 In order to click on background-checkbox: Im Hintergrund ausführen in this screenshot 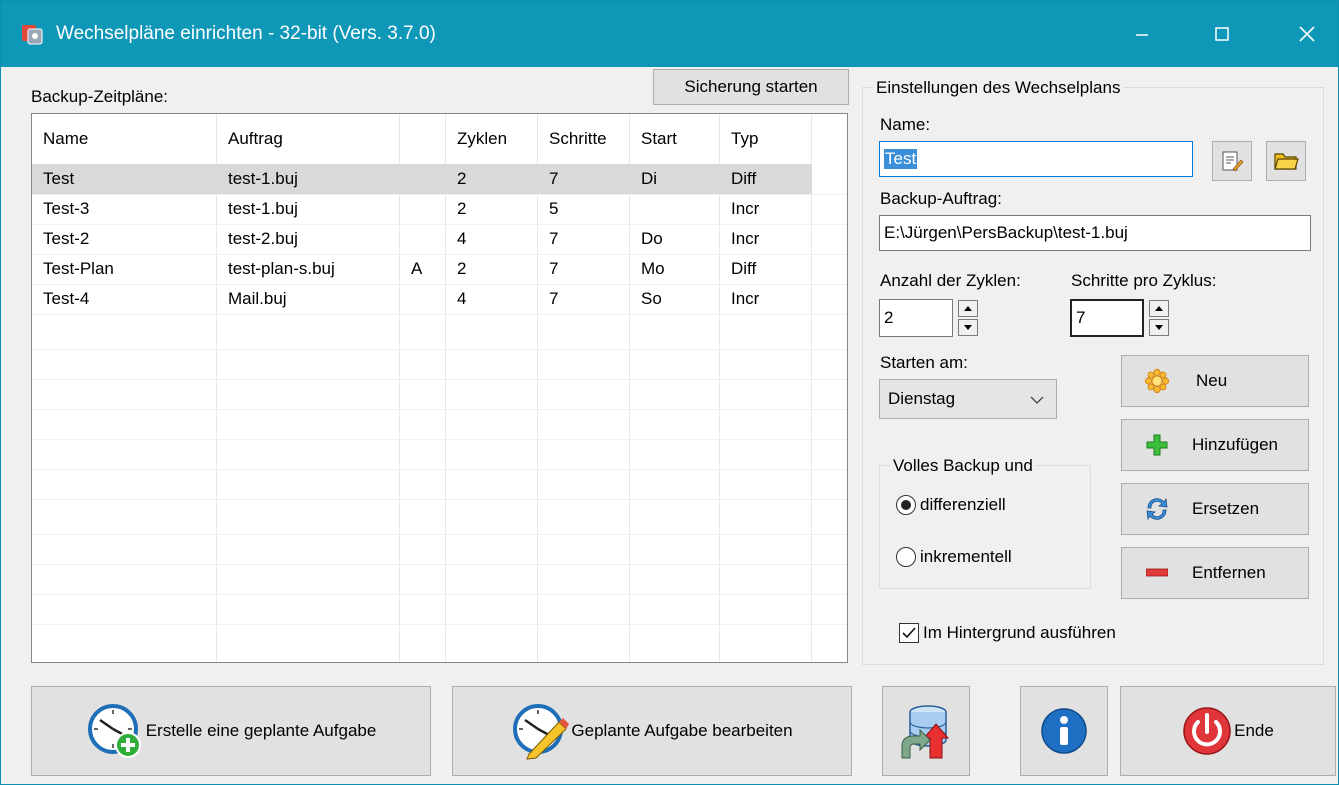, I will do `click(1007, 633)`.